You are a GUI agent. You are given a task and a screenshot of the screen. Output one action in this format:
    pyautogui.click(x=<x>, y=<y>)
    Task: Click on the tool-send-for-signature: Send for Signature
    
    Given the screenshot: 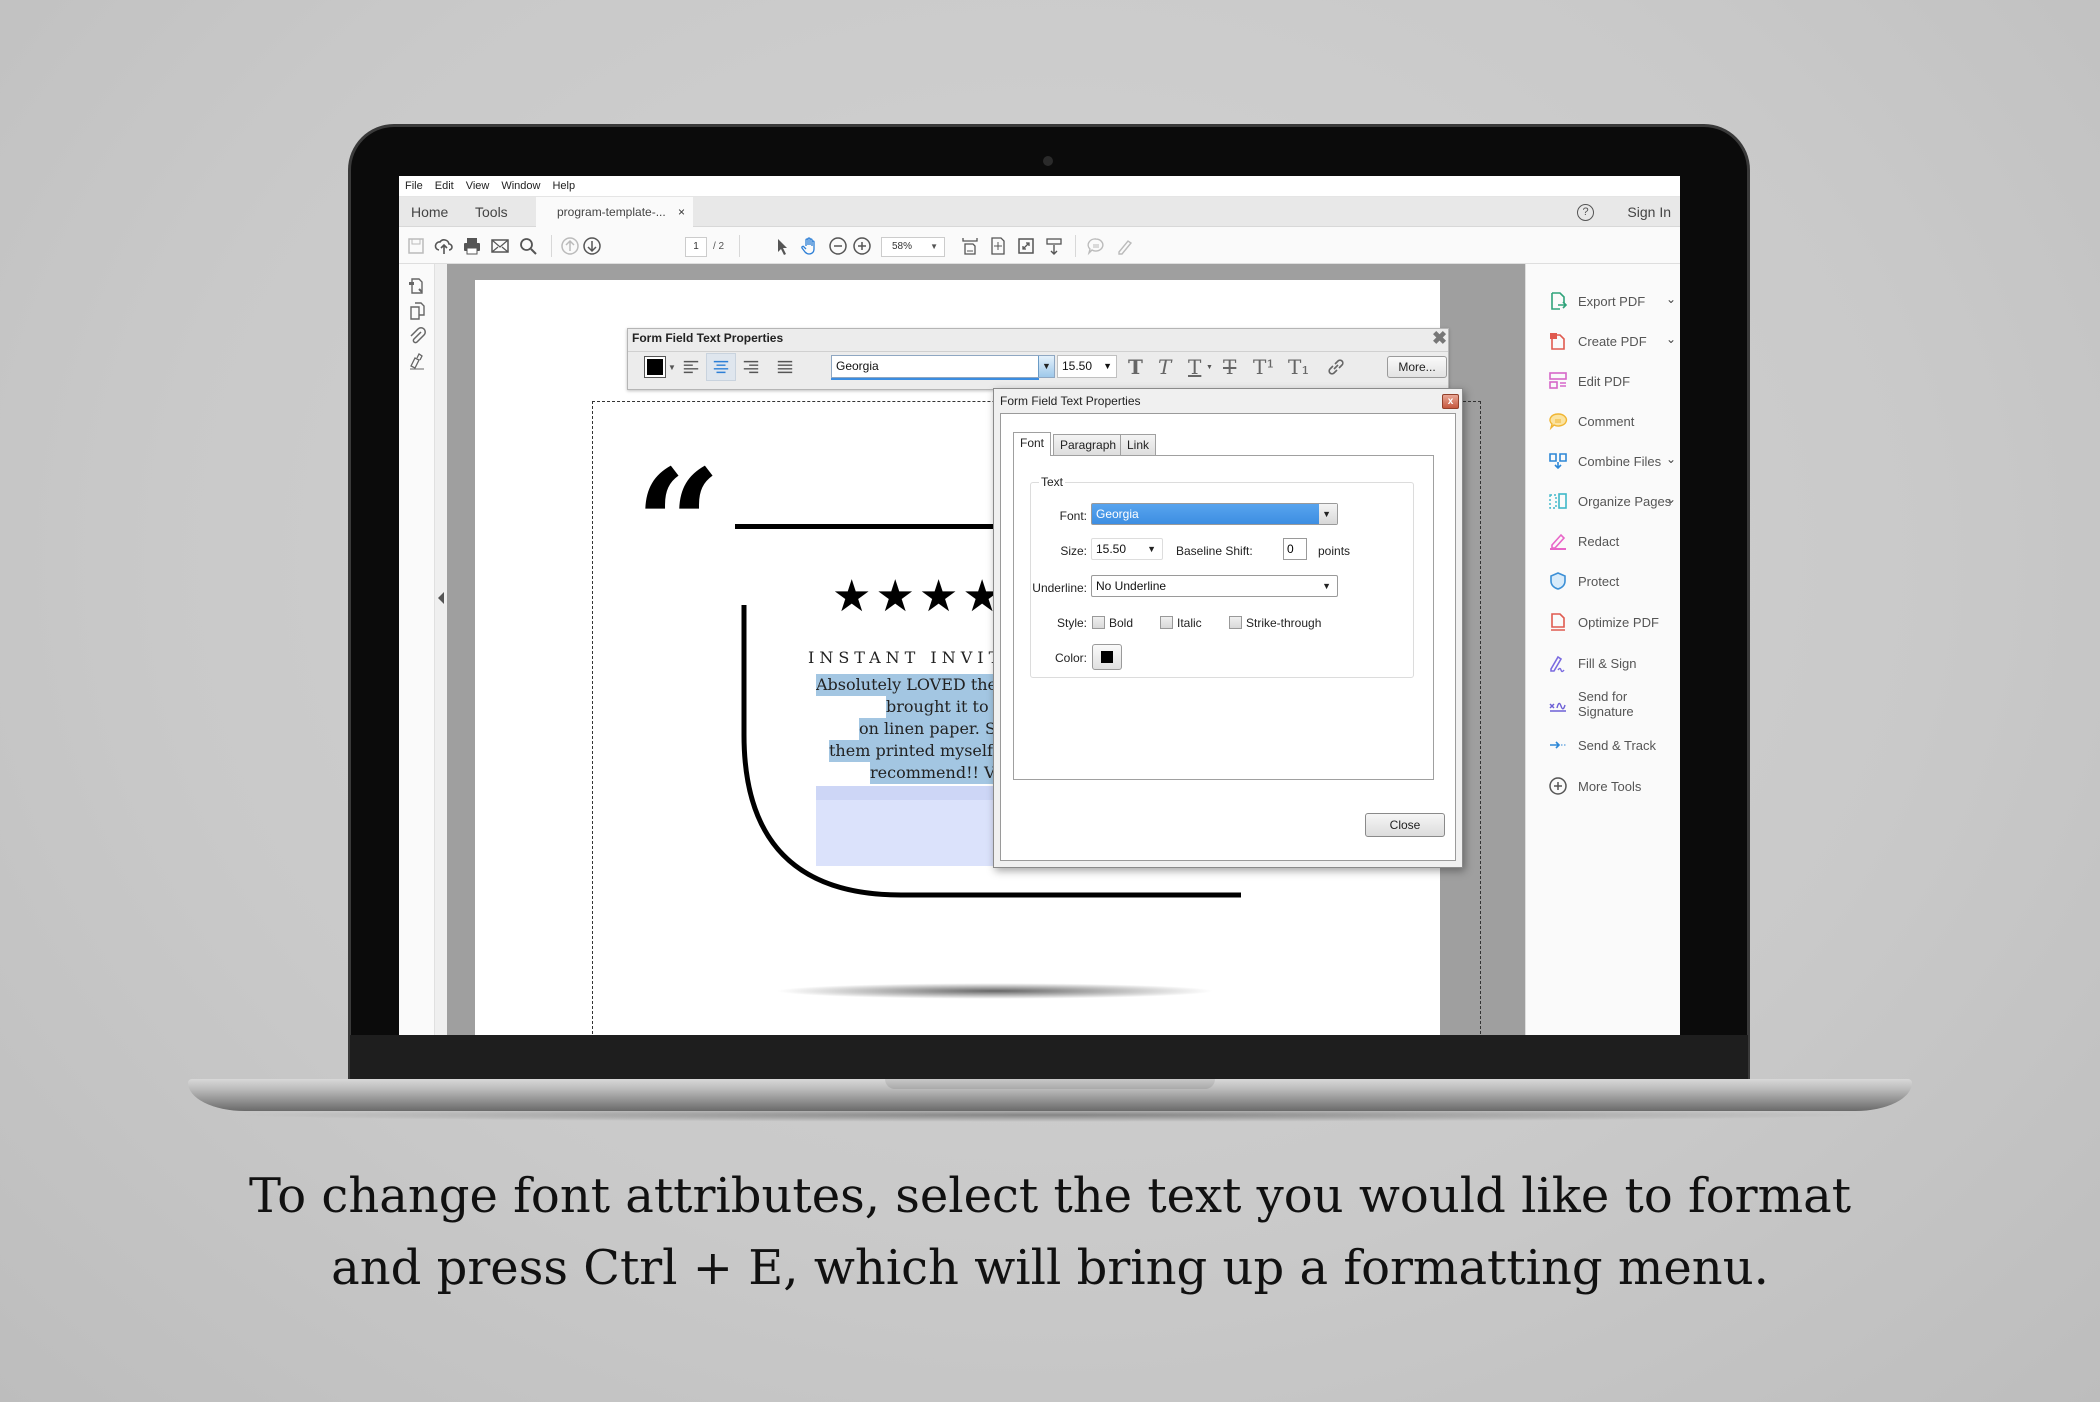 What is the action you would take?
    pyautogui.click(x=1612, y=704)
    